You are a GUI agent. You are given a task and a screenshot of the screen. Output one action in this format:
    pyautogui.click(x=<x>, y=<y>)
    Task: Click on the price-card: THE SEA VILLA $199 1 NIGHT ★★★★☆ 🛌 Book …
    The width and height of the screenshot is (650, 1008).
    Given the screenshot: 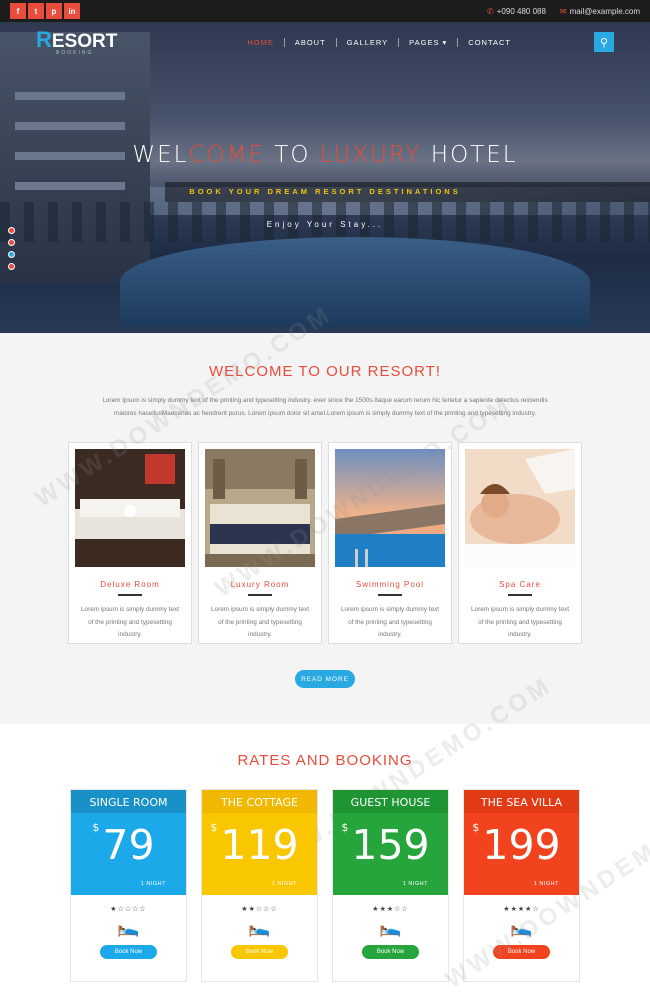 What is the action you would take?
    pyautogui.click(x=521, y=885)
    